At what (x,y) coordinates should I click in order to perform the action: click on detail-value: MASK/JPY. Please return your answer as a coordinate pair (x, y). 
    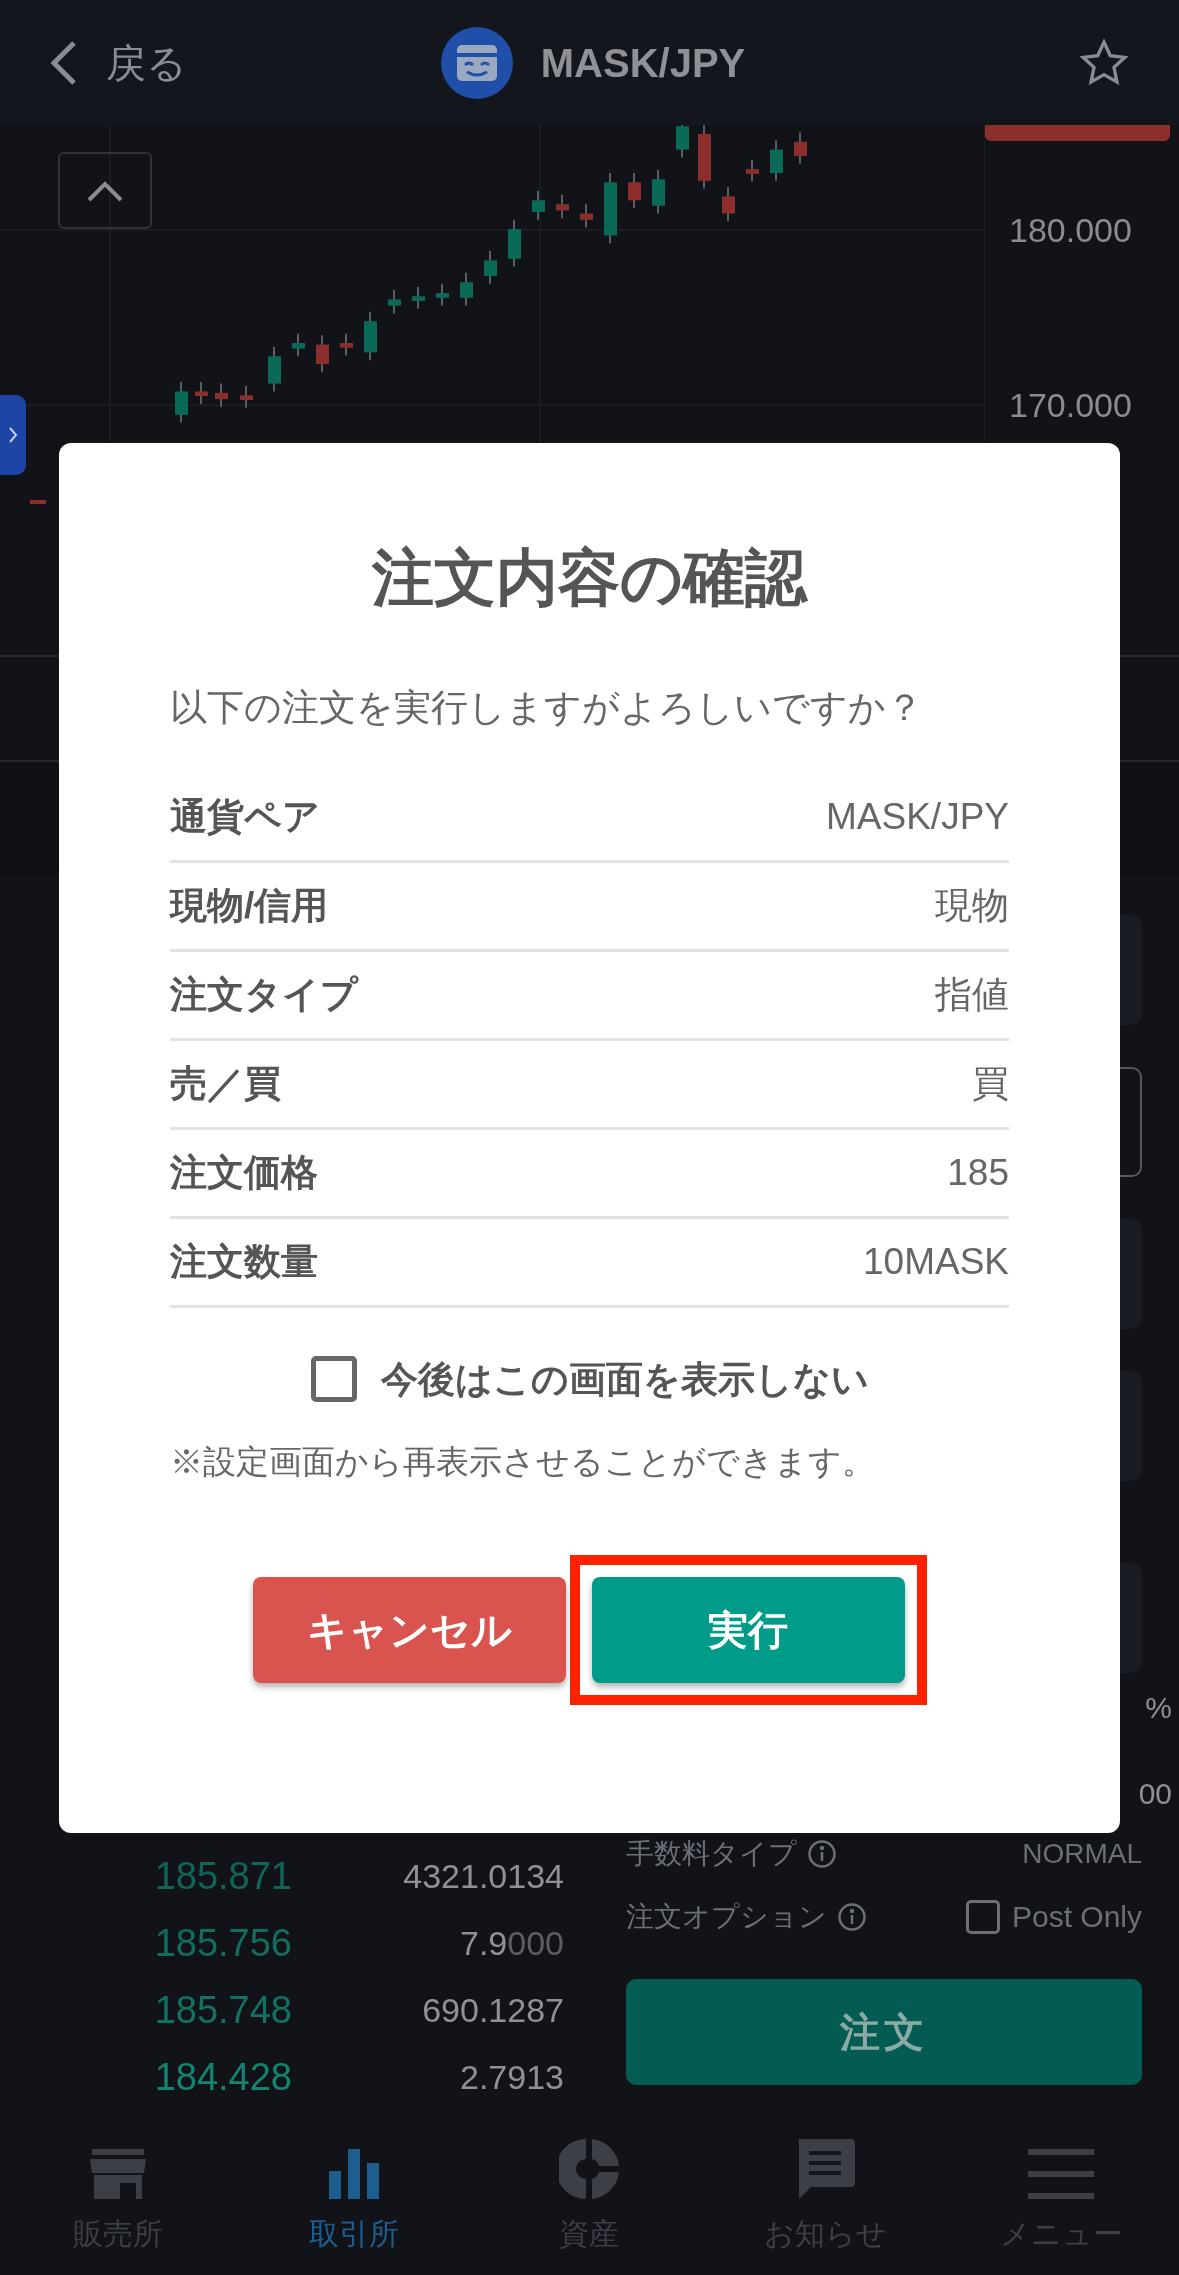
    Looking at the image, I should click on (917, 816).